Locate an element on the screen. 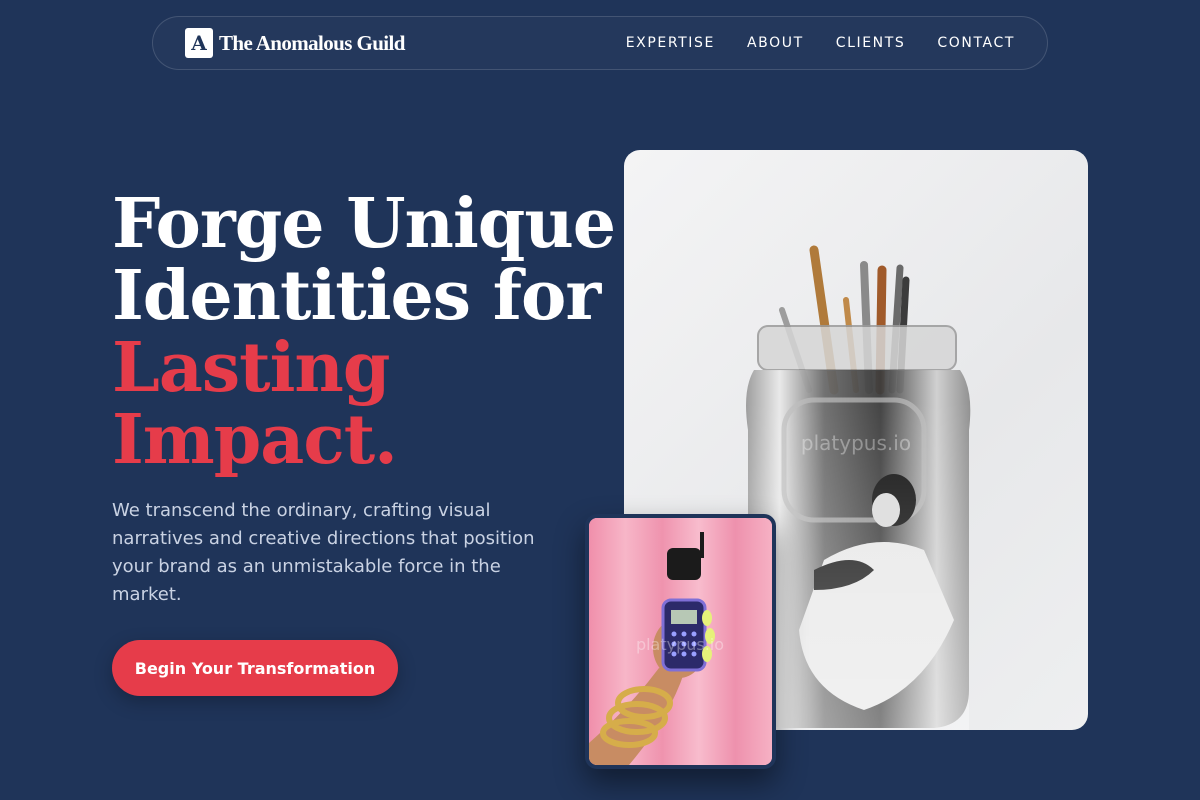  secondary-image-watermark: platypus.io is located at coordinates (680, 644).